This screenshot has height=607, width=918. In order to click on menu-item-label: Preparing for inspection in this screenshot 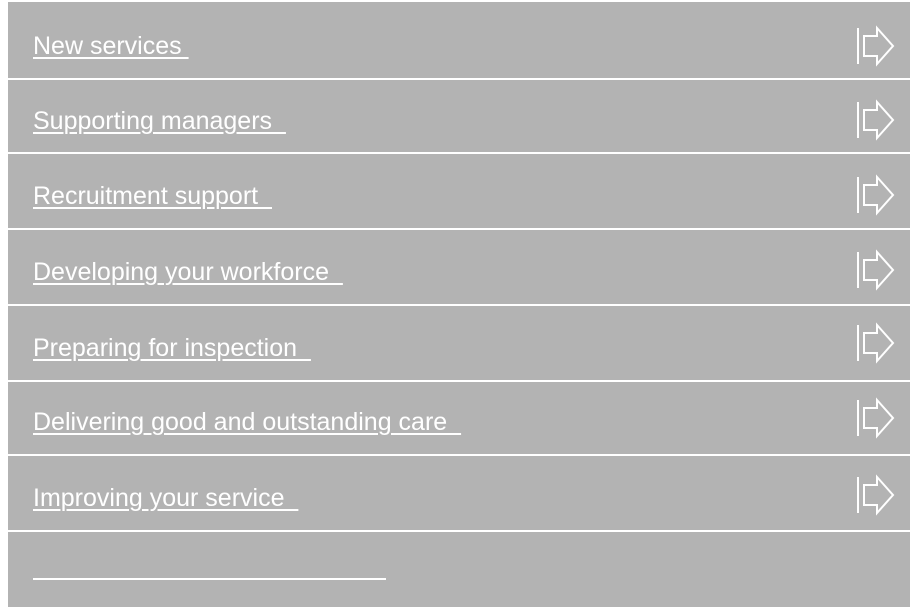, I will do `click(172, 348)`.